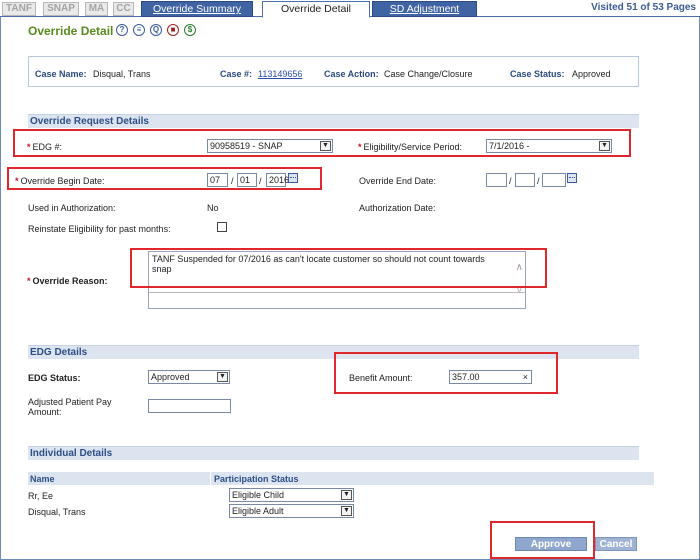  Describe the element at coordinates (61, 74) in the screenshot. I see `case-name-label: Case Name:` at that location.